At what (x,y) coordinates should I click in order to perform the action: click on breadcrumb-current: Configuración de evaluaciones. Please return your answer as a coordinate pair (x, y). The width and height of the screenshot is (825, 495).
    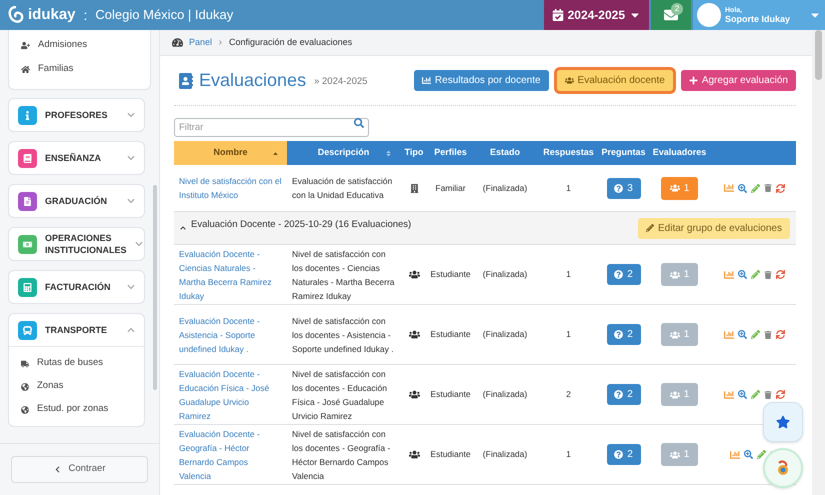
    Looking at the image, I should click on (290, 42).